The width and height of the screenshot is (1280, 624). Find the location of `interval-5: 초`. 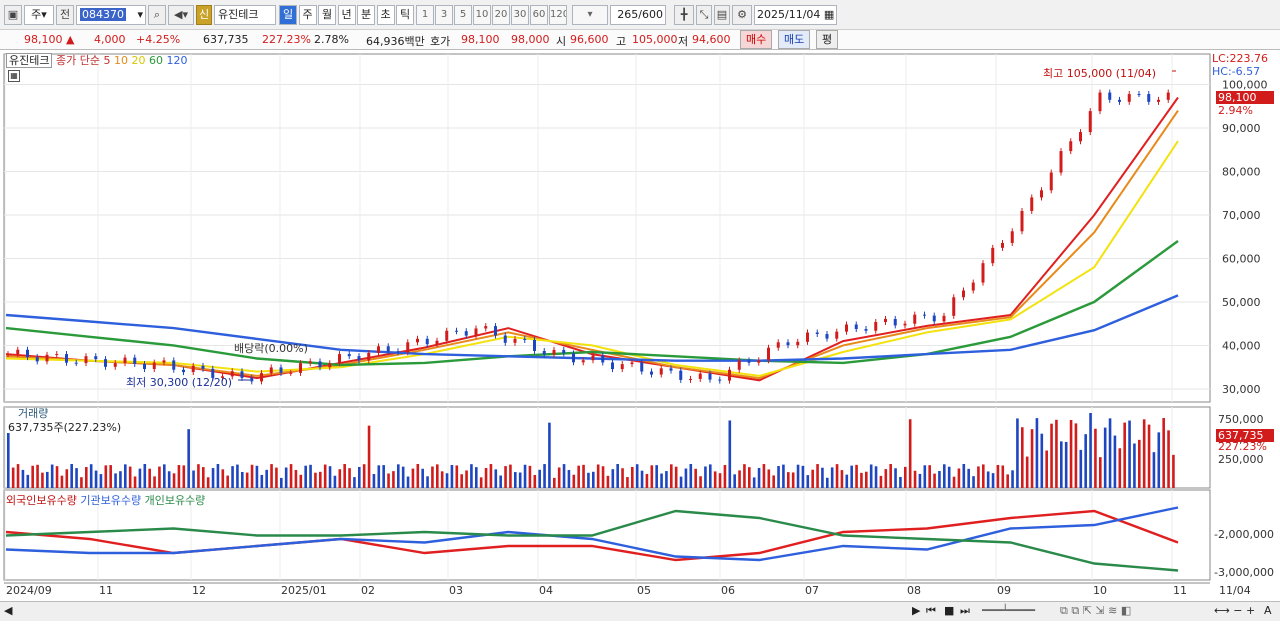

interval-5: 초 is located at coordinates (385, 15).